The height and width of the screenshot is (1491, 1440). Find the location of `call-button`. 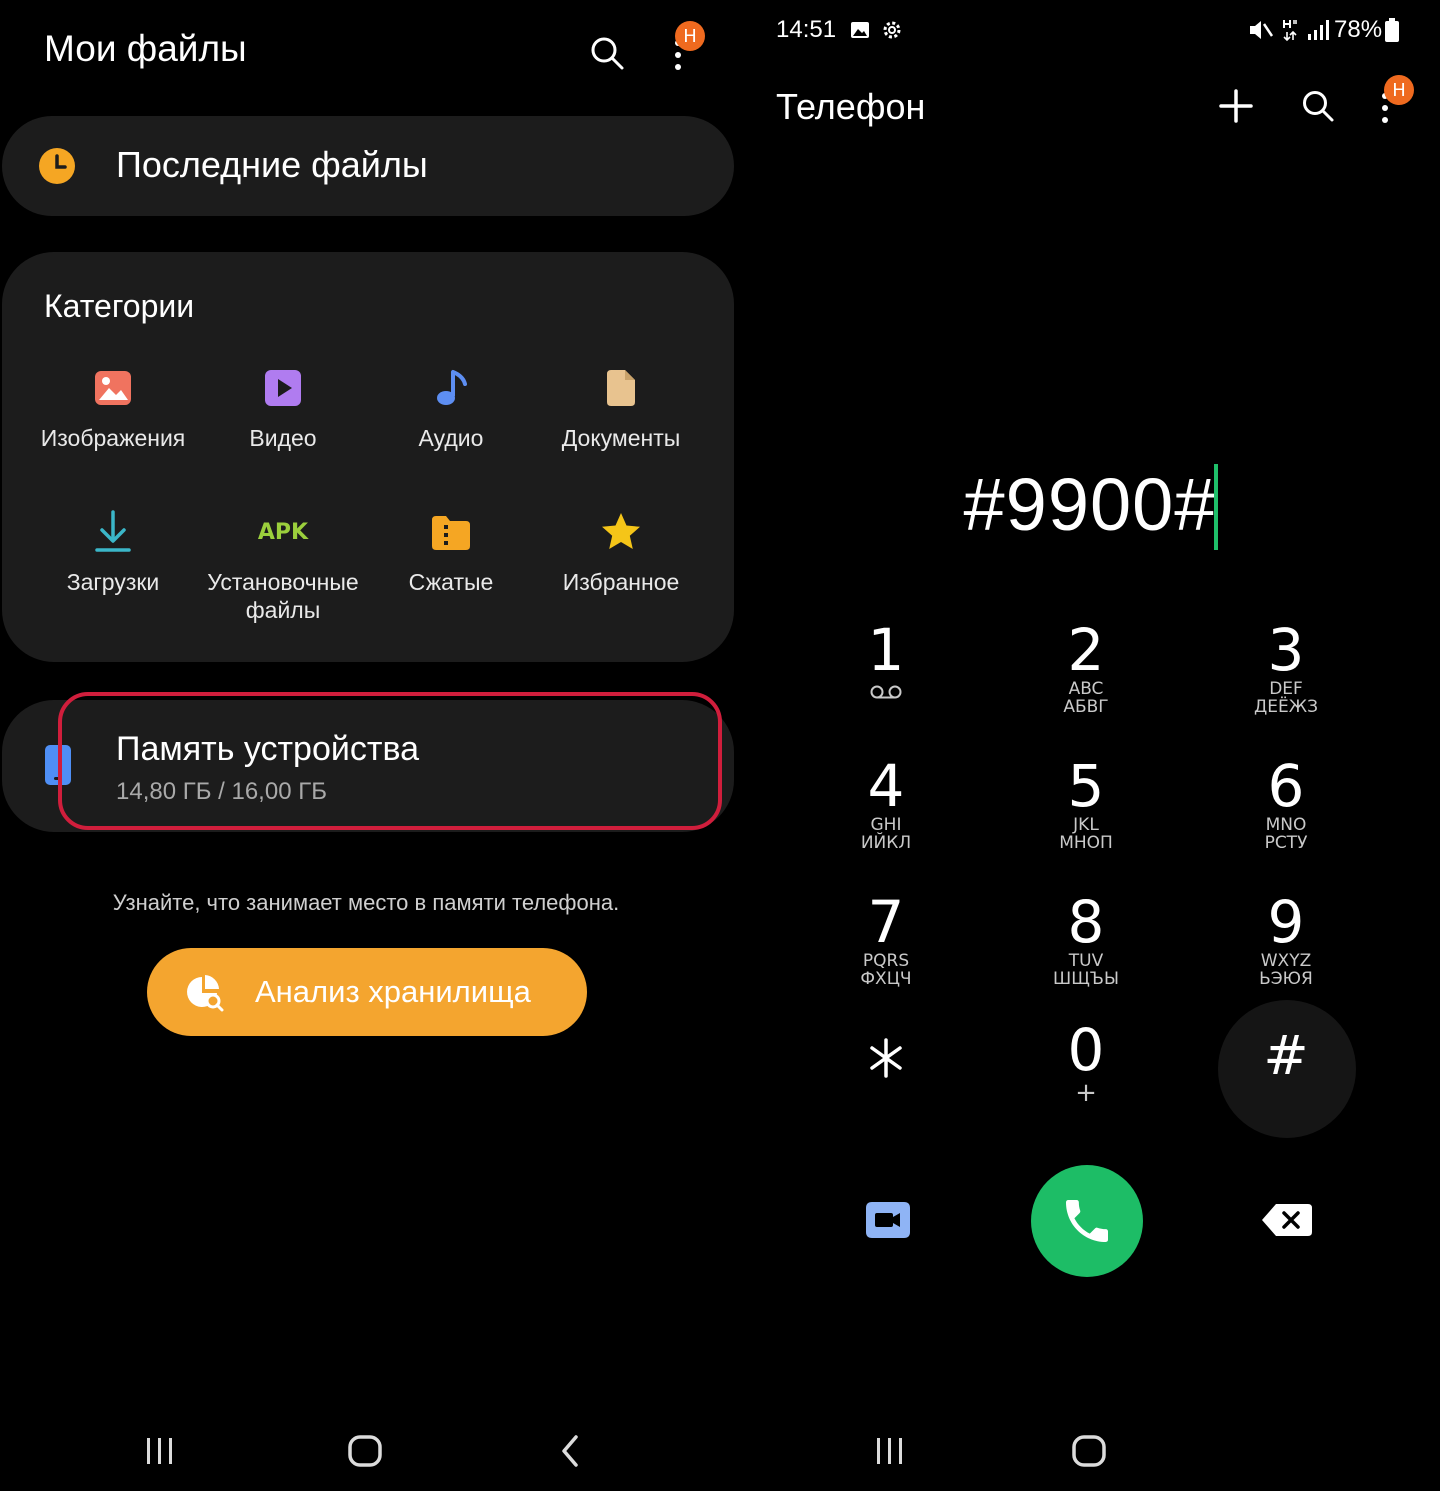

call-button is located at coordinates (1087, 1221).